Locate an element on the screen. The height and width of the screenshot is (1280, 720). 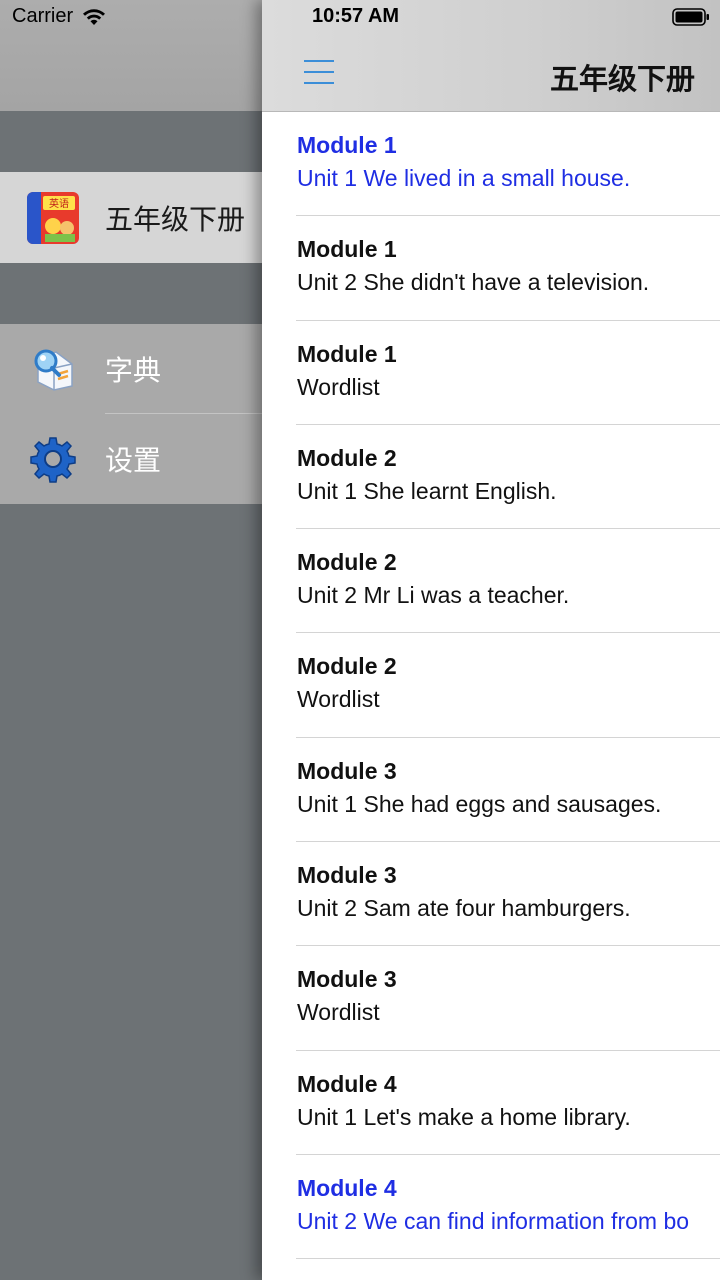
menu-item-dictionary: 字典 is located at coordinates (131, 369).